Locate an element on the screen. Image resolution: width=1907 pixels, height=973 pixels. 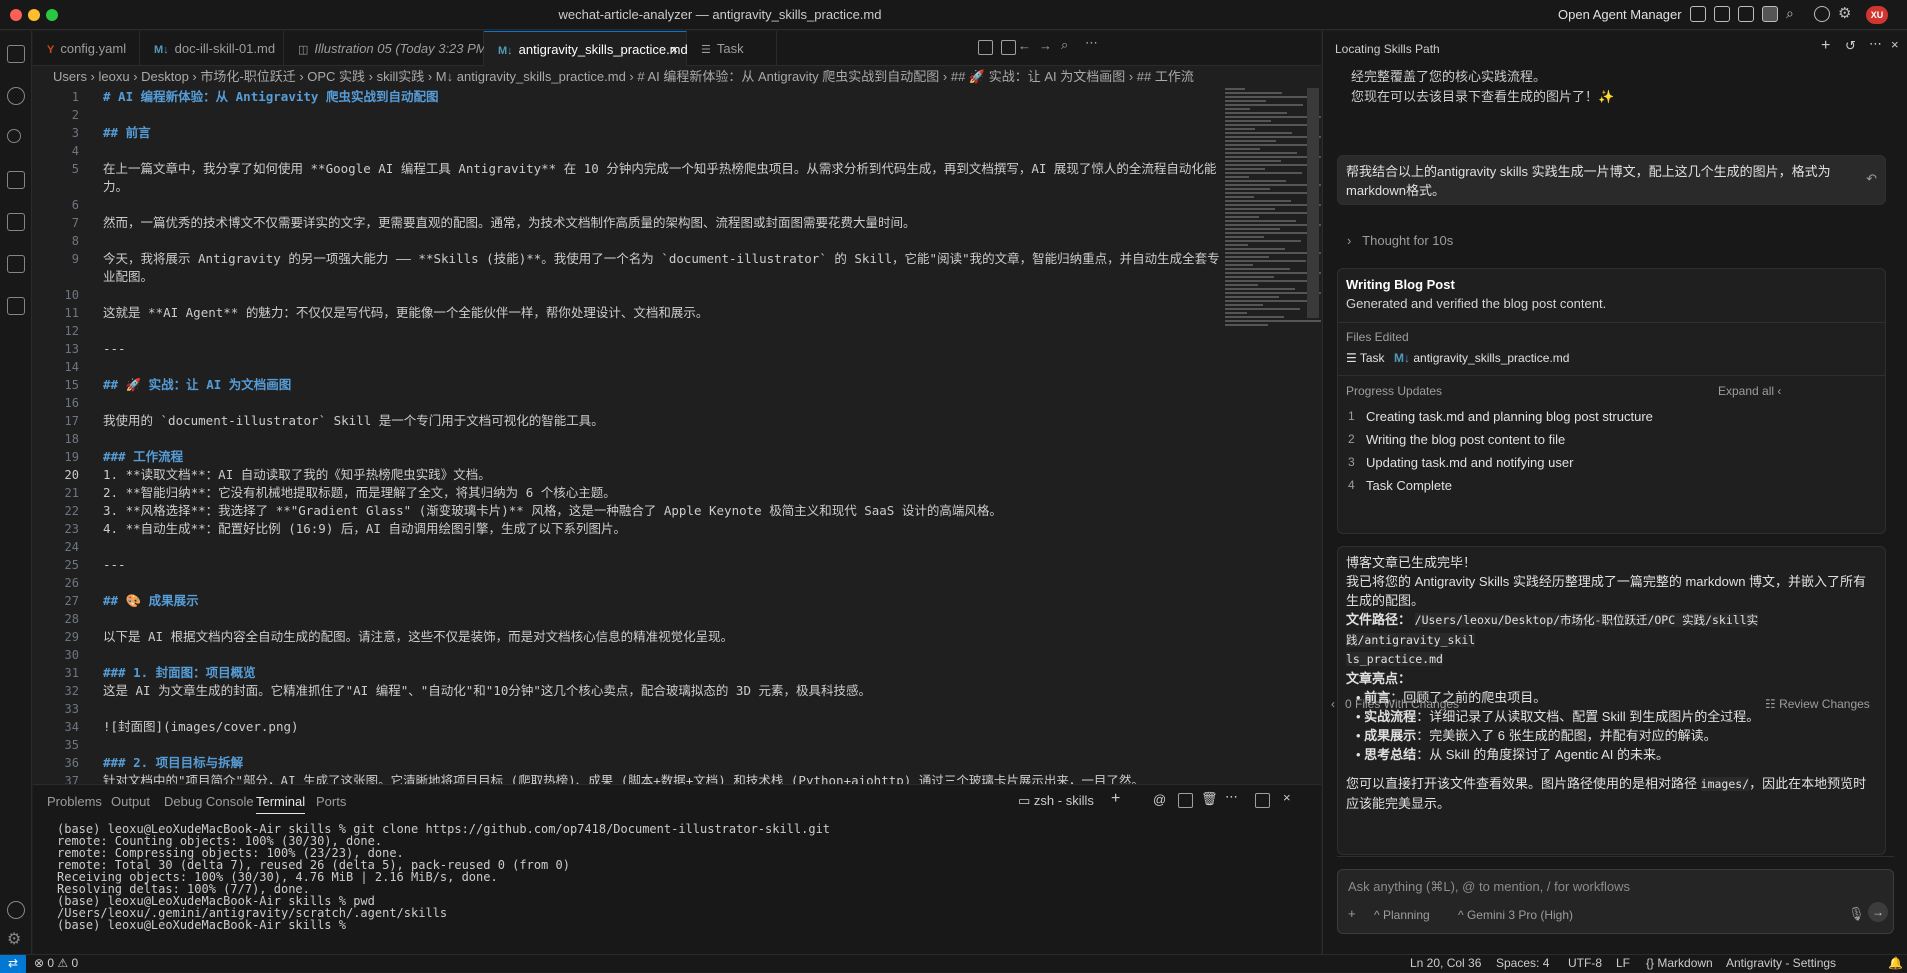
thought-toggle: › Thought for 10s is located at coordinates (1400, 240).